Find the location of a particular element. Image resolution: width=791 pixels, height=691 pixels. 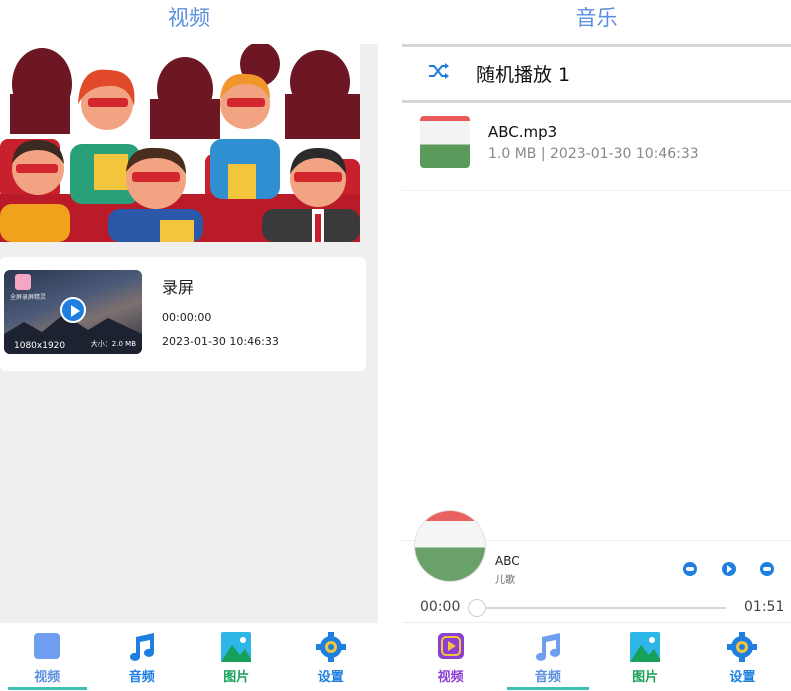

video-size: 大小：2.0 MB is located at coordinates (113, 344).